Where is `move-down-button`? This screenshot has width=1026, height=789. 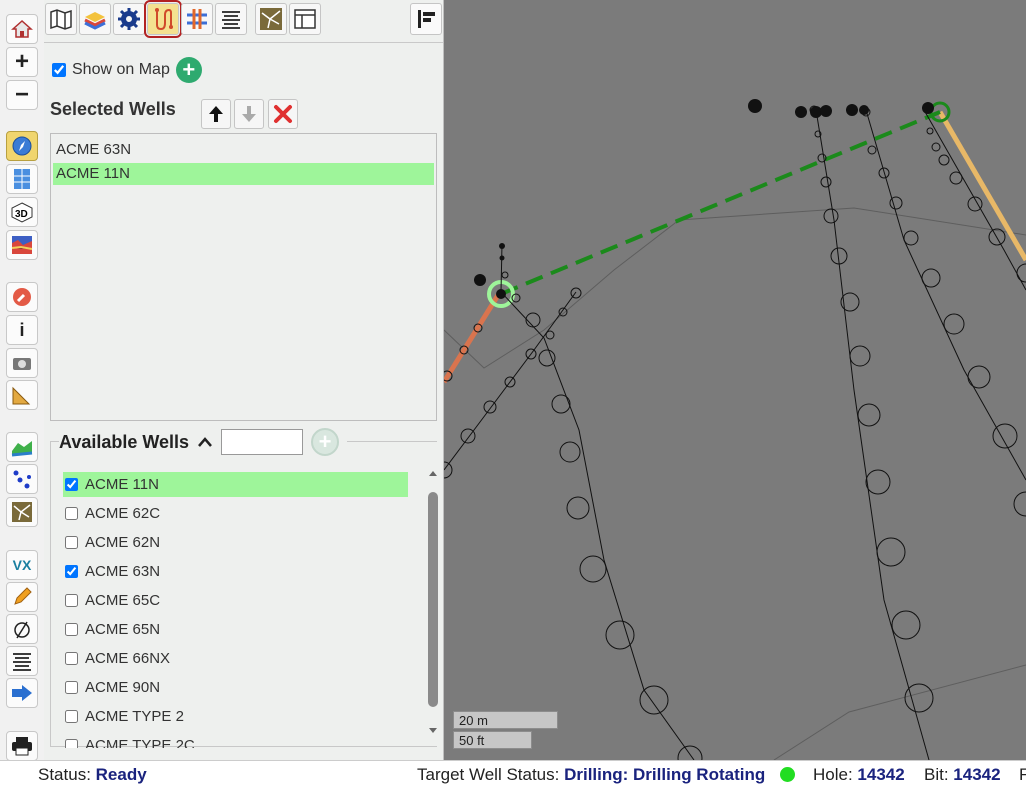
move-down-button is located at coordinates (249, 114).